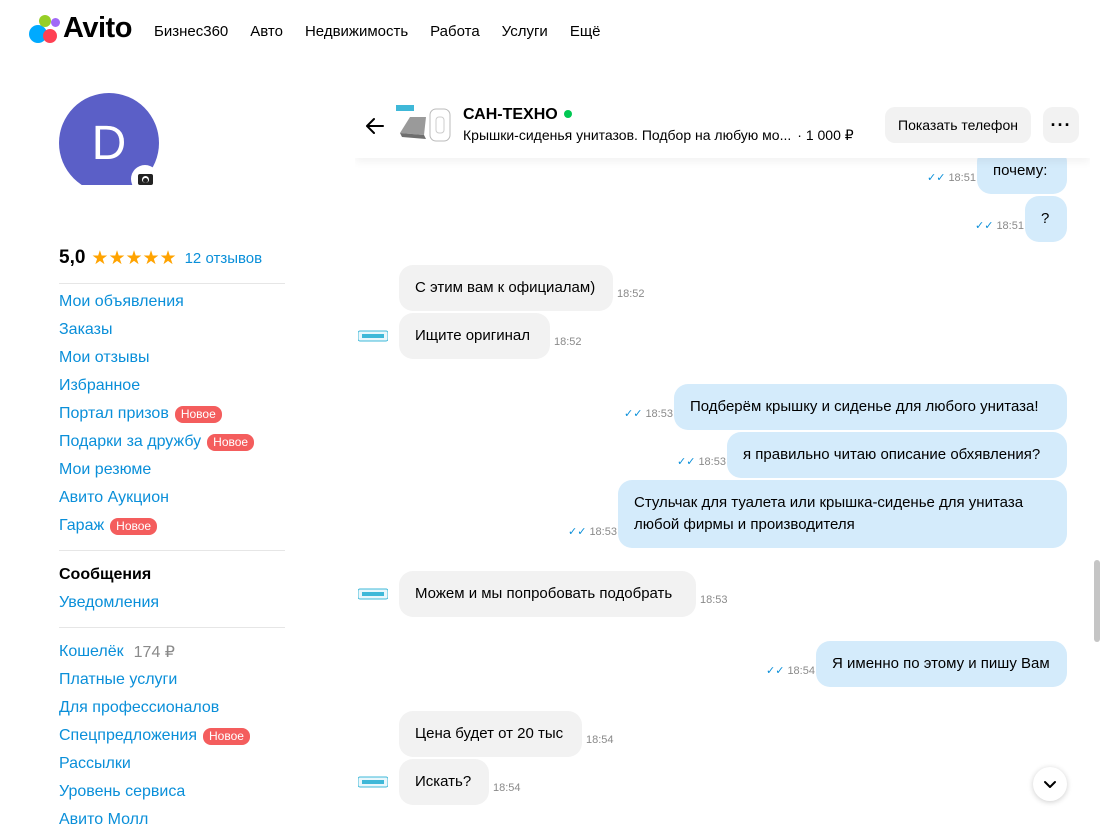 This screenshot has height=832, width=1108. What do you see at coordinates (172, 603) in the screenshot?
I see `menu-item-notifications: Уведомления` at bounding box center [172, 603].